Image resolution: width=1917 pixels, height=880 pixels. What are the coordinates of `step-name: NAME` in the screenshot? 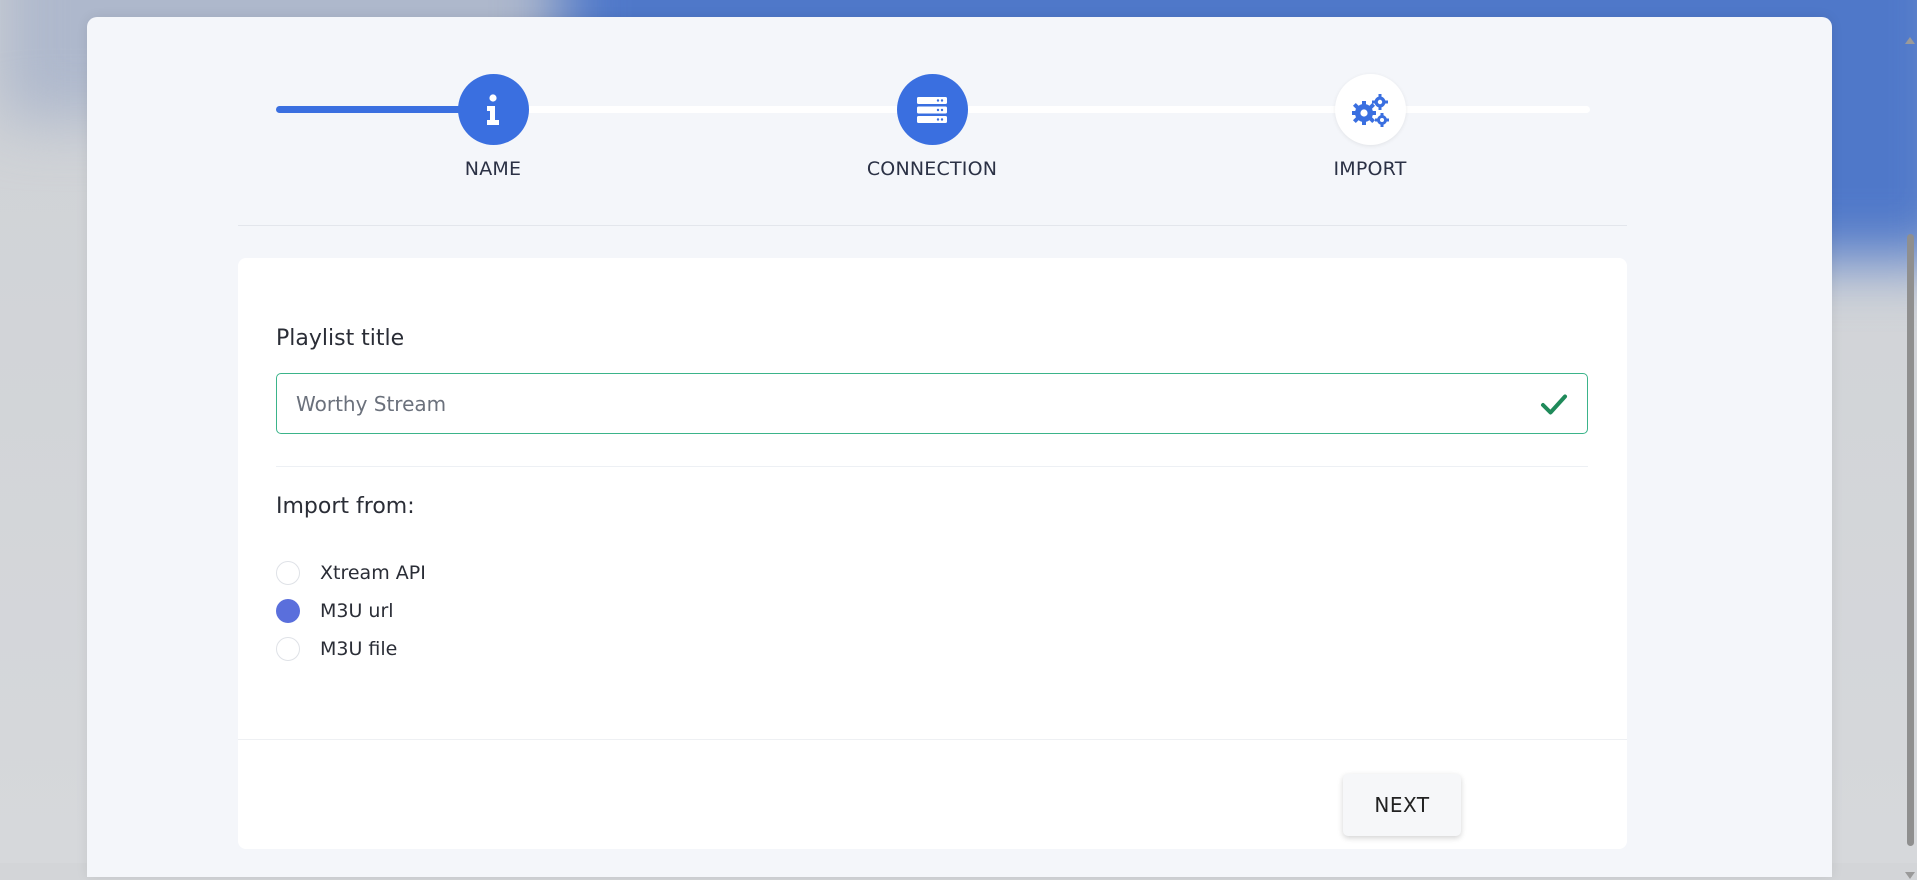 It's located at (493, 127).